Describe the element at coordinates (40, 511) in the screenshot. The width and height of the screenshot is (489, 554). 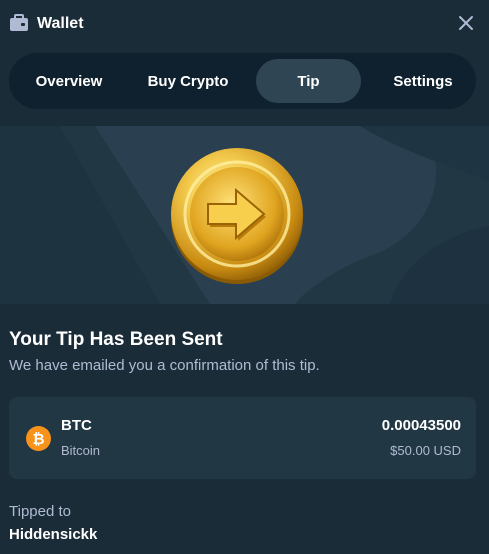
I see `tipped-to-label: Tipped to` at that location.